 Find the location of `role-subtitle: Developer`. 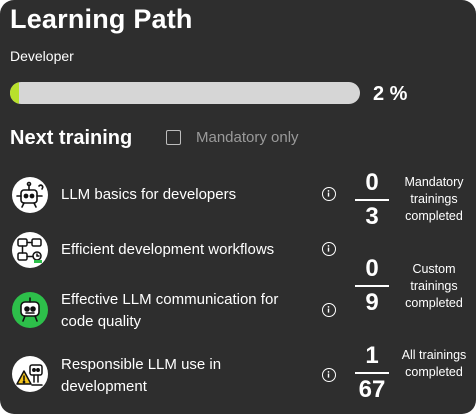

role-subtitle: Developer is located at coordinates (42, 56).